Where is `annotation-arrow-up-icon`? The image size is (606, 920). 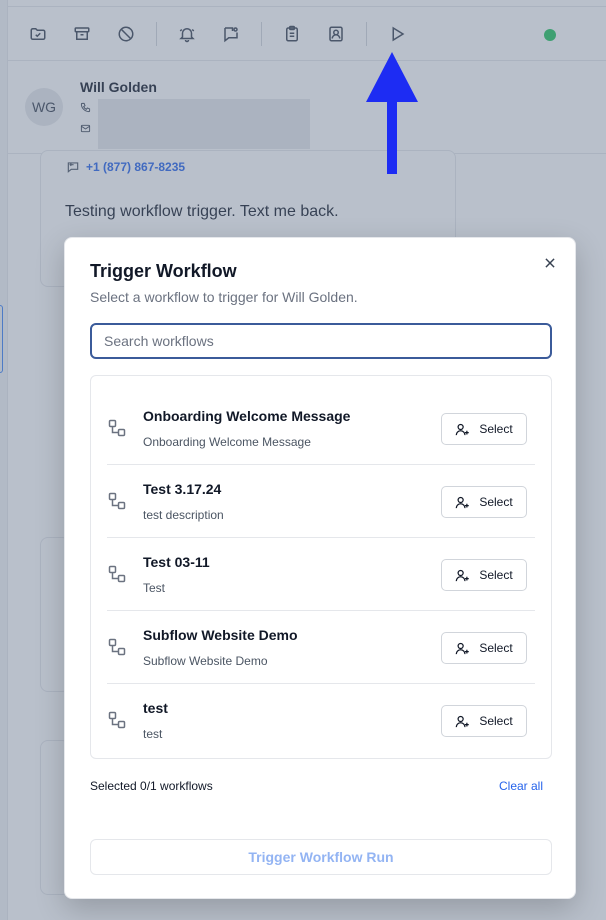
annotation-arrow-up-icon is located at coordinates (392, 113).